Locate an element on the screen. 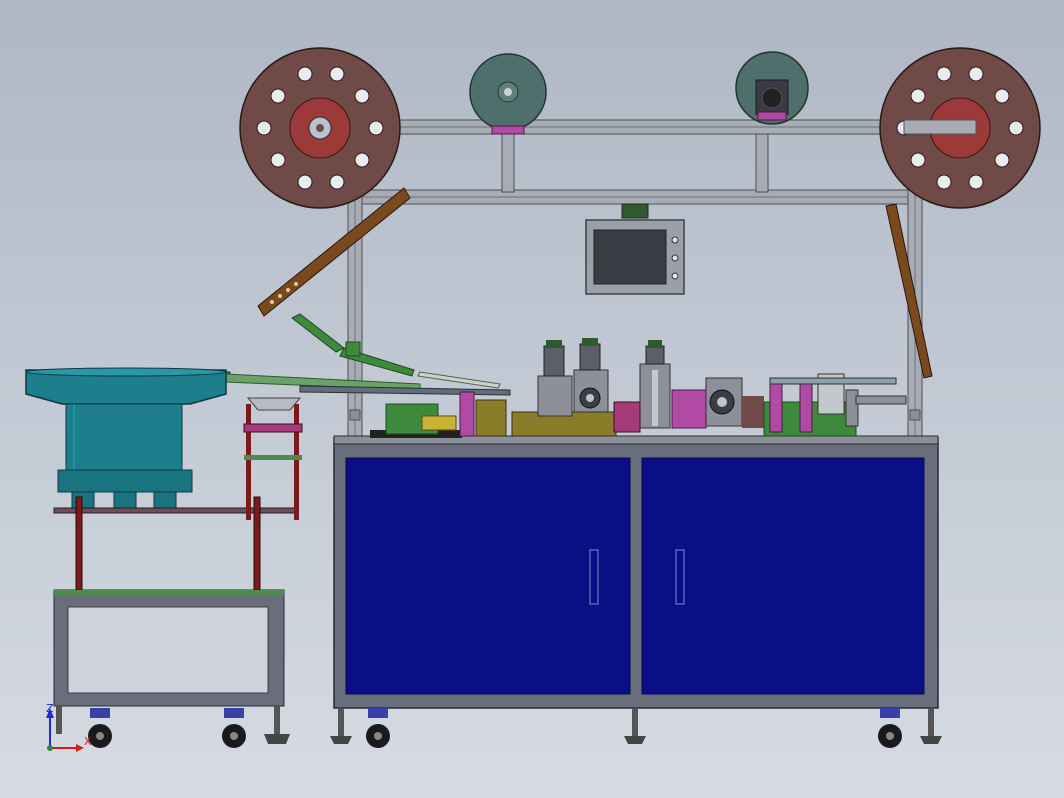 Image resolution: width=1064 pixels, height=798 pixels. triad-z-label: Z is located at coordinates (50, 708).